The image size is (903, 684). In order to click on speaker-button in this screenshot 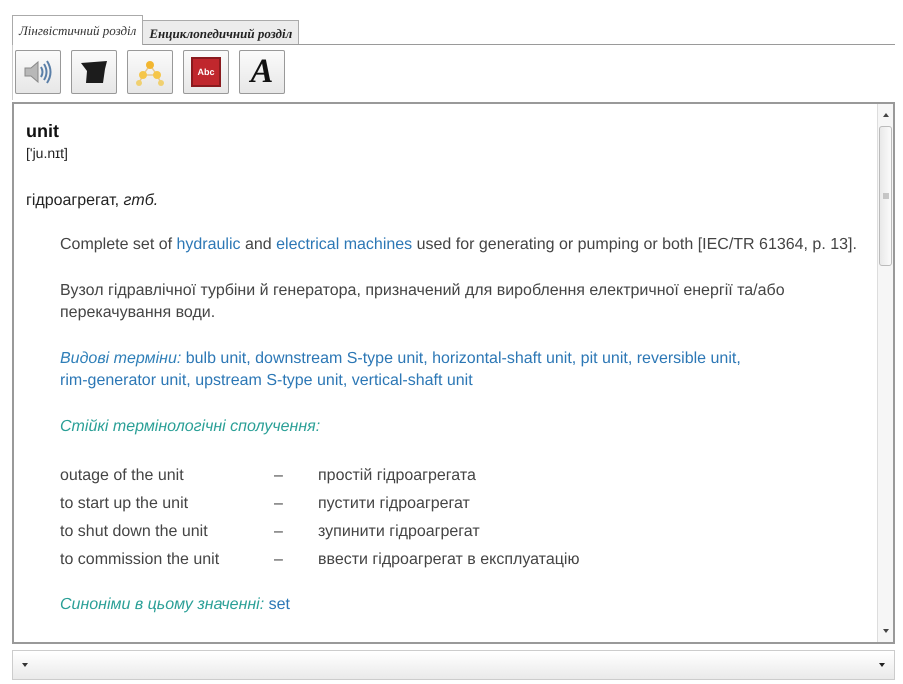, I will do `click(38, 72)`.